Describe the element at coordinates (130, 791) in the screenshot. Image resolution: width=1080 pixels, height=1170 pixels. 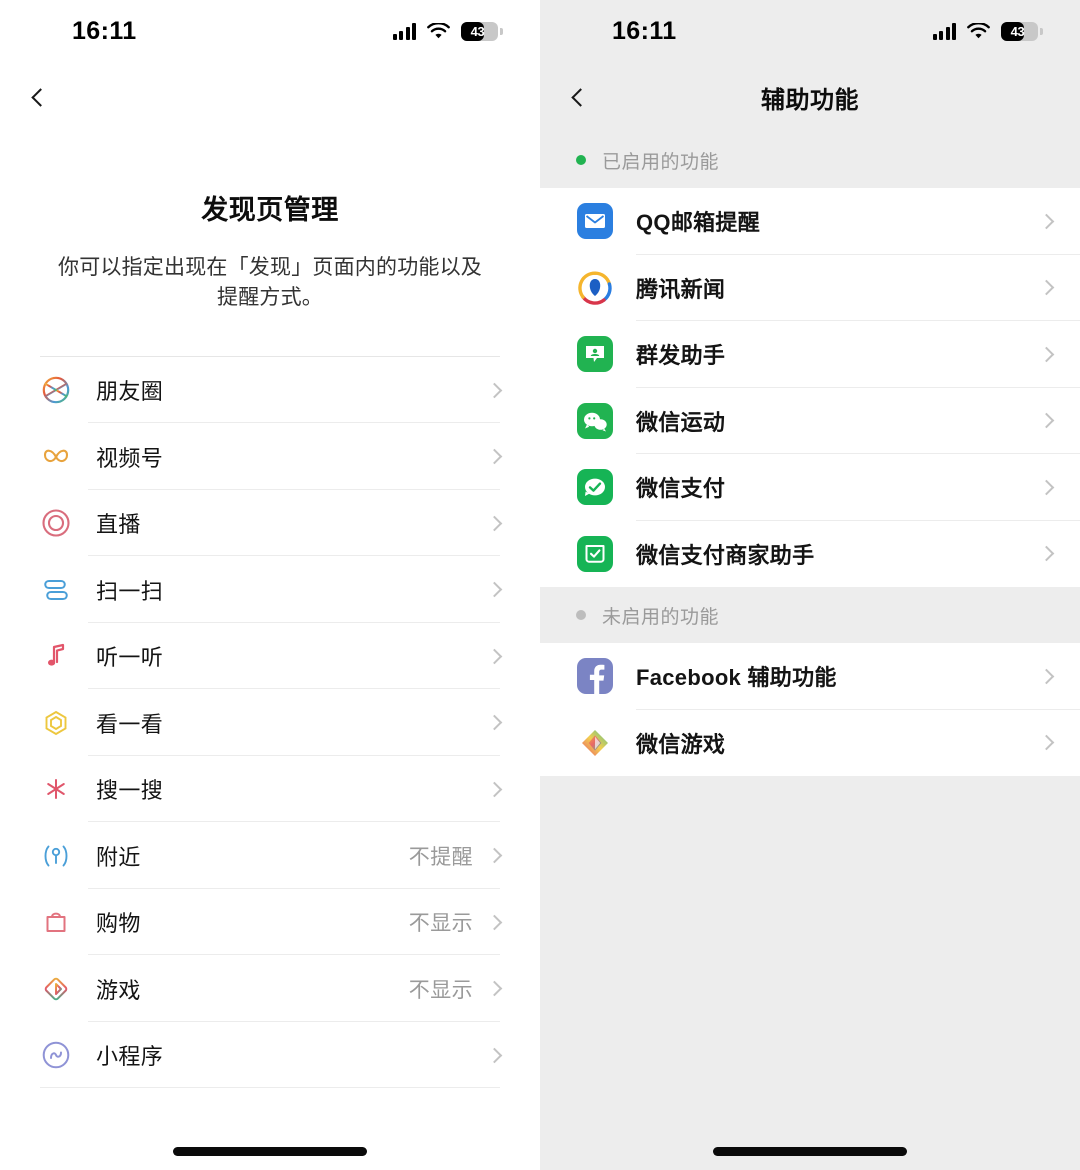
I see `list-item-label: 搜一搜` at that location.